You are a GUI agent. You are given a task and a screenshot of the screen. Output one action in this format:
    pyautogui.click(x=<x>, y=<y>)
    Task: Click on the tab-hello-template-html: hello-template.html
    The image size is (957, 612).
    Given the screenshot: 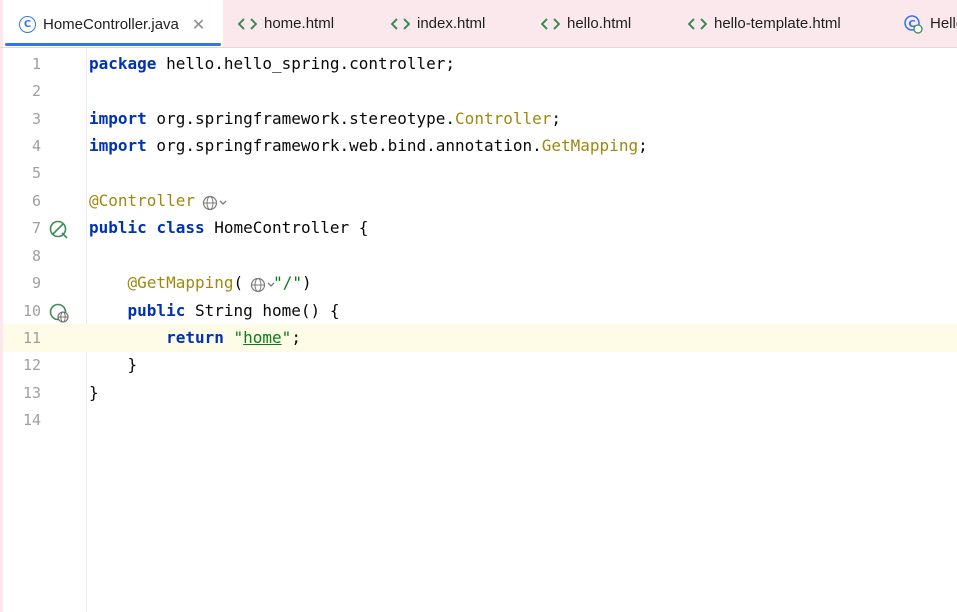 What is the action you would take?
    pyautogui.click(x=764, y=23)
    